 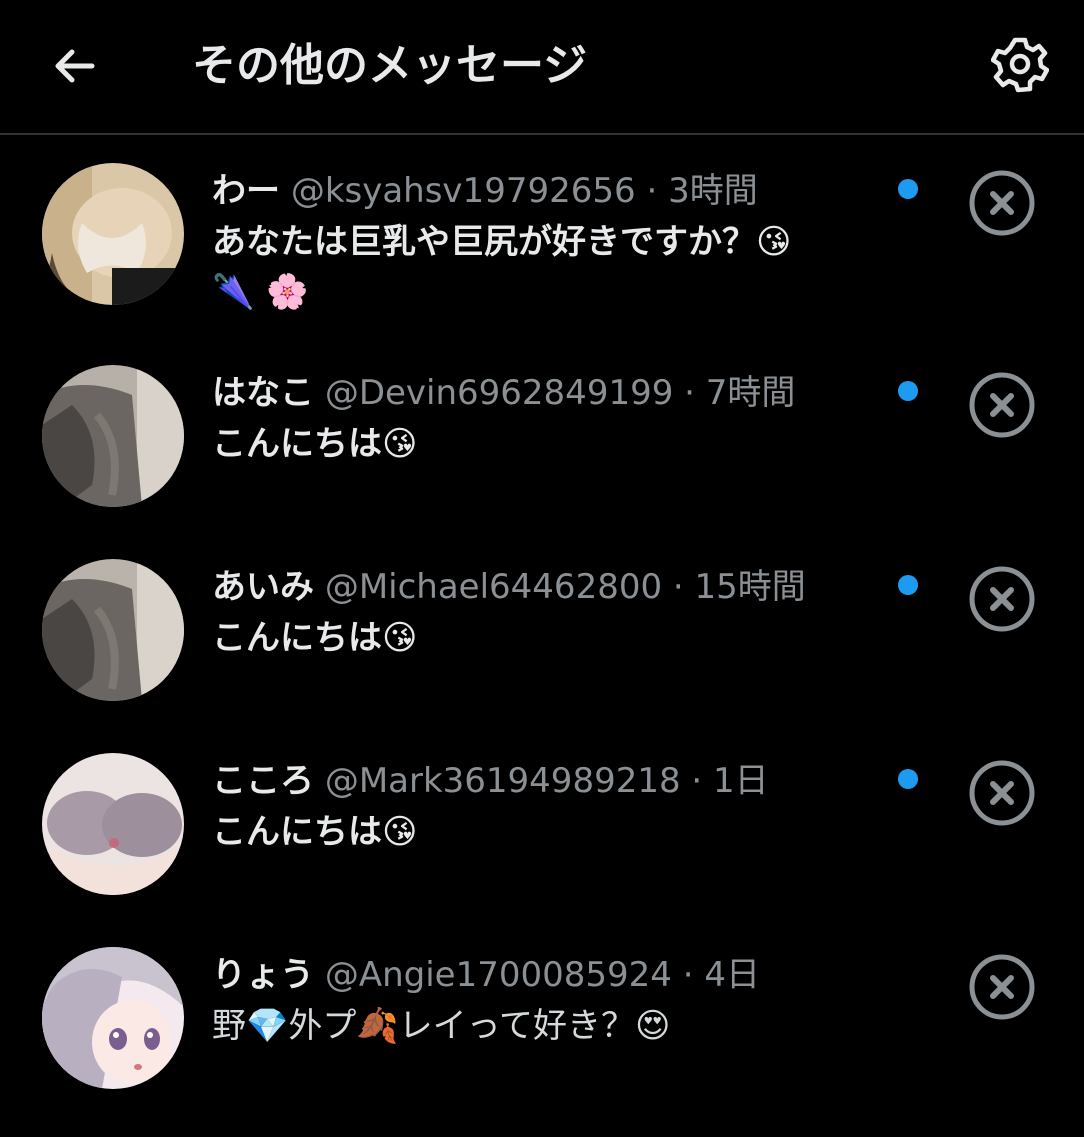 What do you see at coordinates (498, 975) in the screenshot?
I see `sender-handle: @Angie1700085924` at bounding box center [498, 975].